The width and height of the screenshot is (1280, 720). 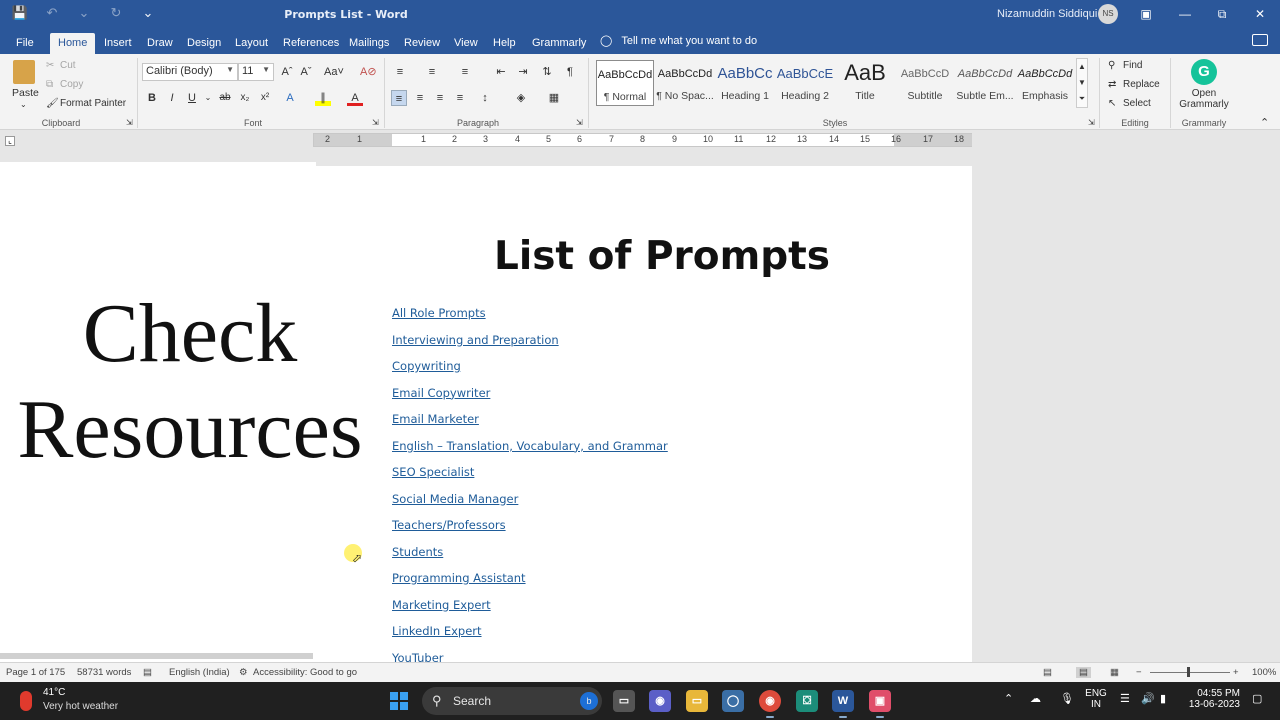 What do you see at coordinates (400, 72) in the screenshot?
I see `bullets-icon: ≡` at bounding box center [400, 72].